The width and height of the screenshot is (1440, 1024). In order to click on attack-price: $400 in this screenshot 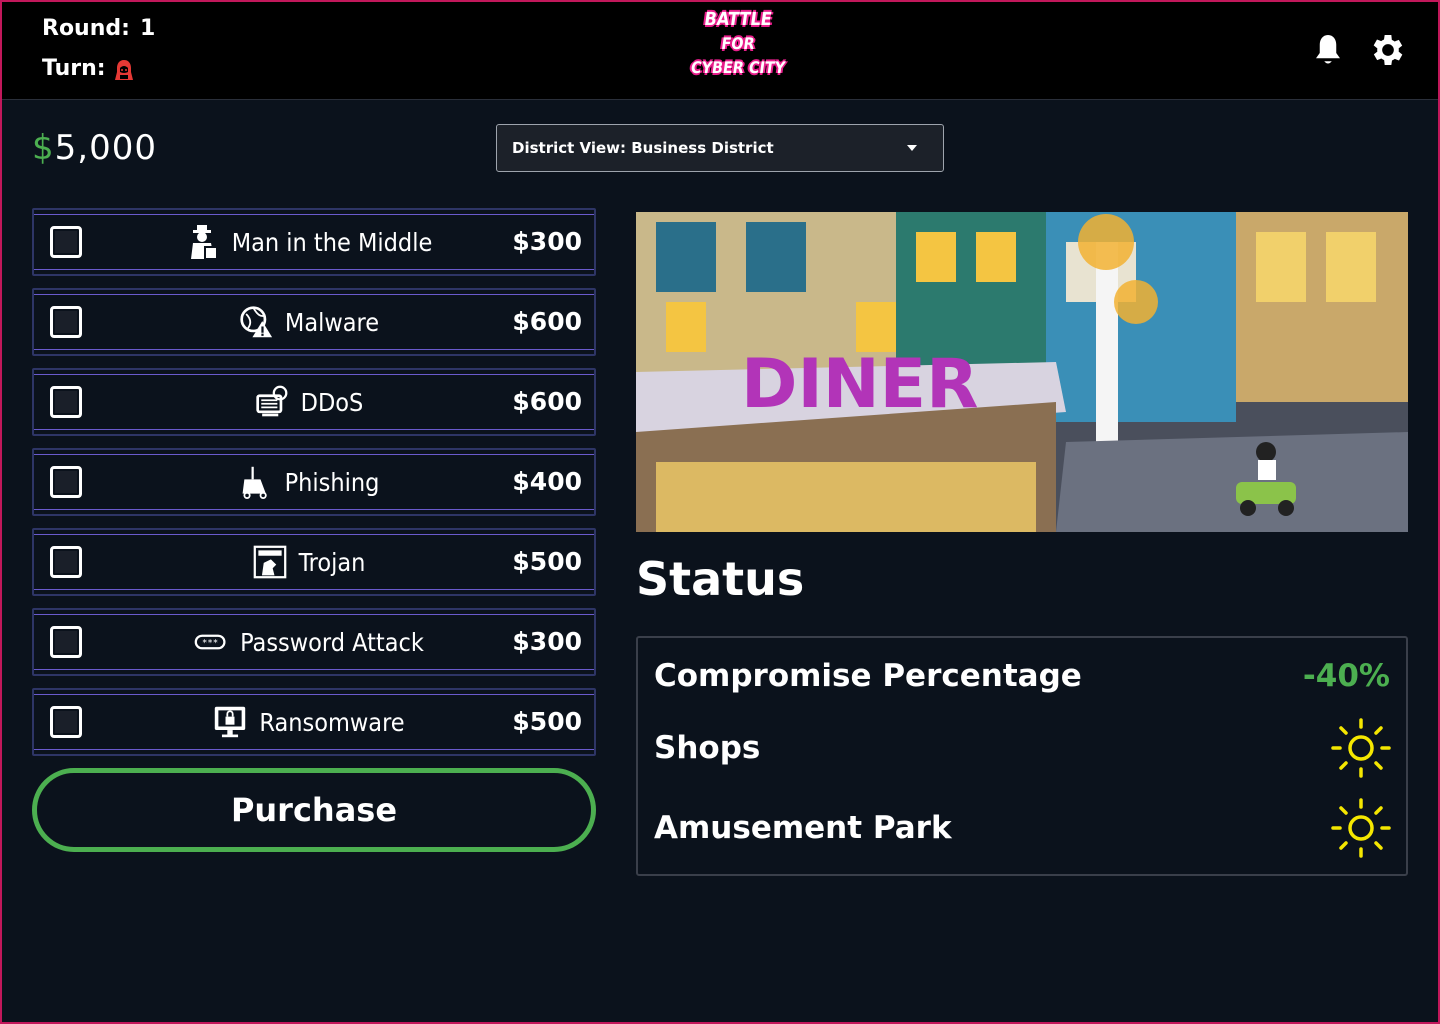, I will do `click(547, 481)`.